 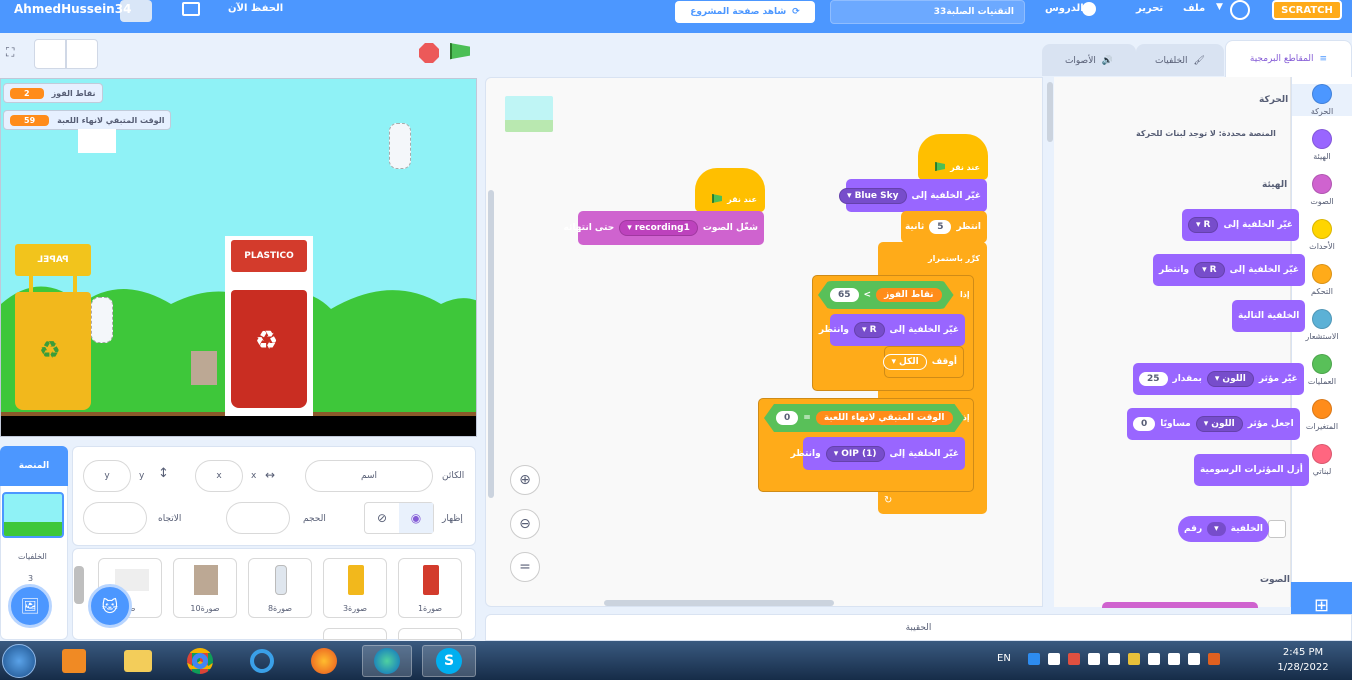 What do you see at coordinates (97, 141) in the screenshot?
I see `sprite-note` at bounding box center [97, 141].